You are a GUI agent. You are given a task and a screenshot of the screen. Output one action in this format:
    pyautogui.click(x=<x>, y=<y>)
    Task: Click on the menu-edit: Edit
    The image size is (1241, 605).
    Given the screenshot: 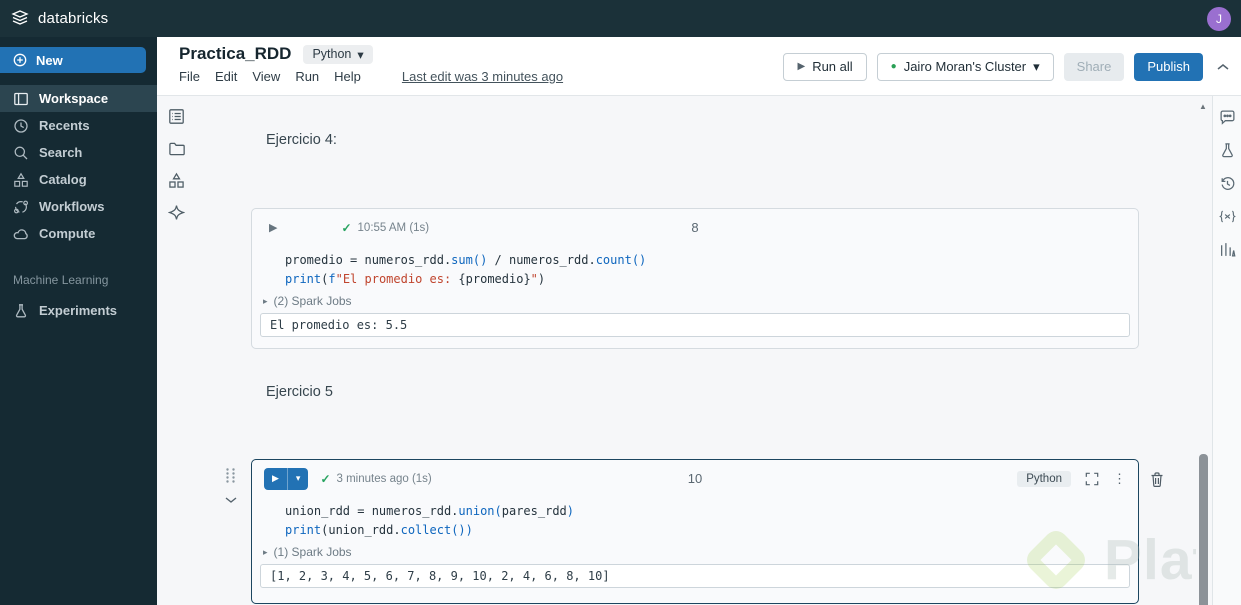 What is the action you would take?
    pyautogui.click(x=226, y=76)
    